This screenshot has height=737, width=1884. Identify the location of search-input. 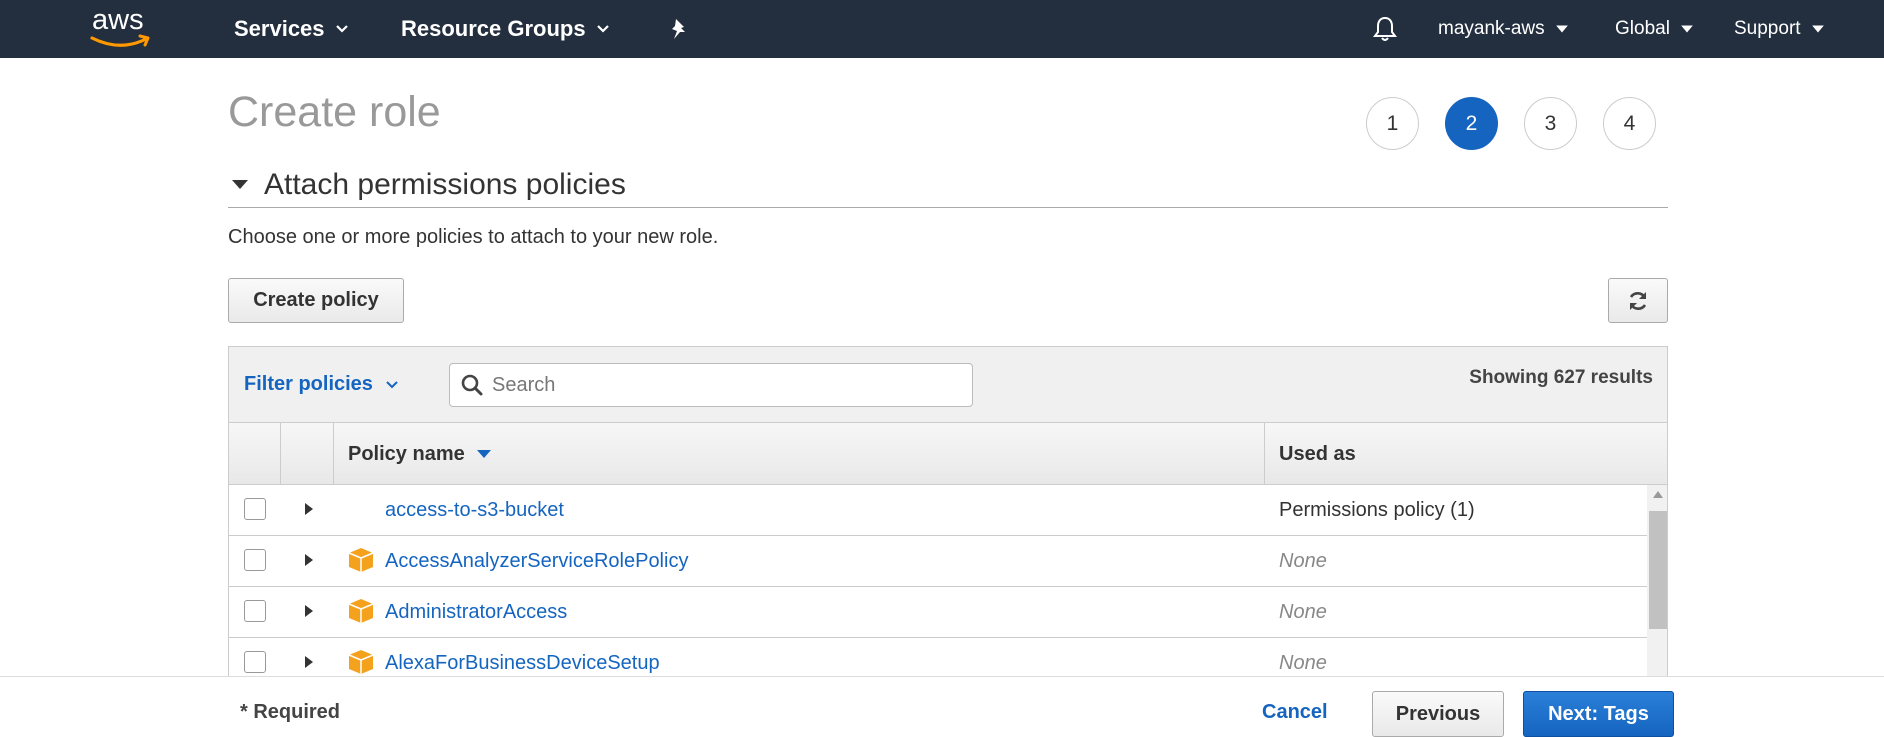
(722, 385).